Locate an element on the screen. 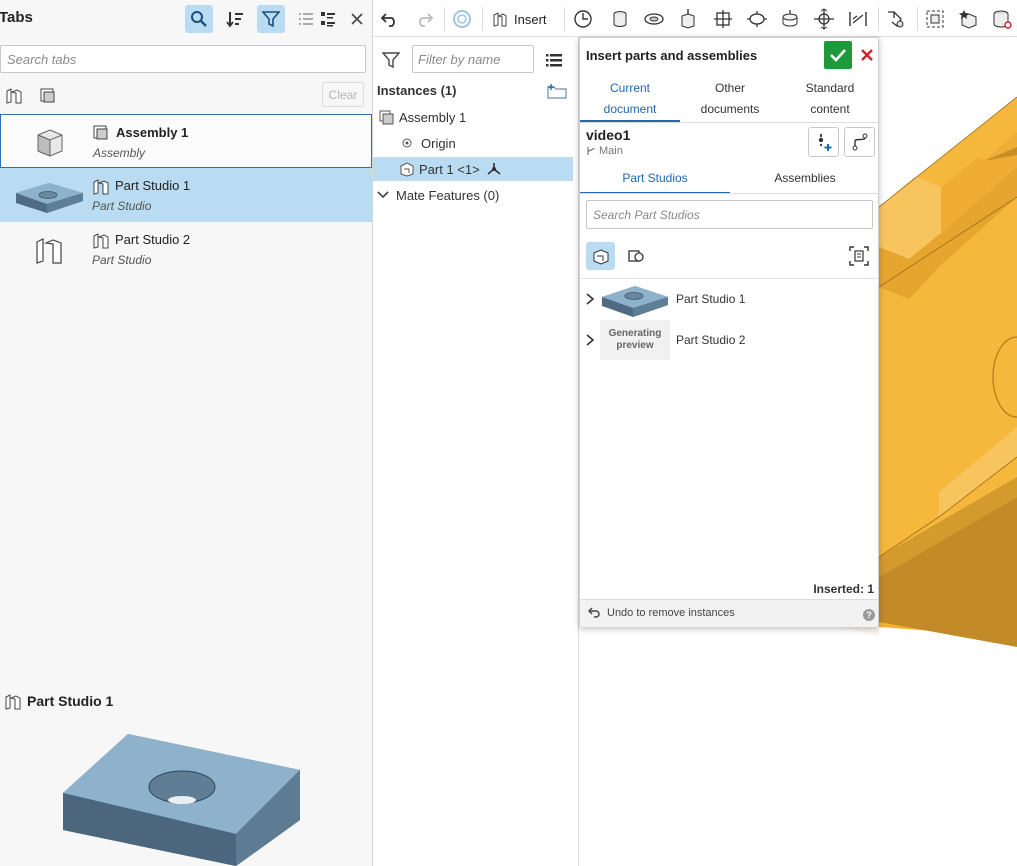 The image size is (1017, 866). accept-button is located at coordinates (838, 55).